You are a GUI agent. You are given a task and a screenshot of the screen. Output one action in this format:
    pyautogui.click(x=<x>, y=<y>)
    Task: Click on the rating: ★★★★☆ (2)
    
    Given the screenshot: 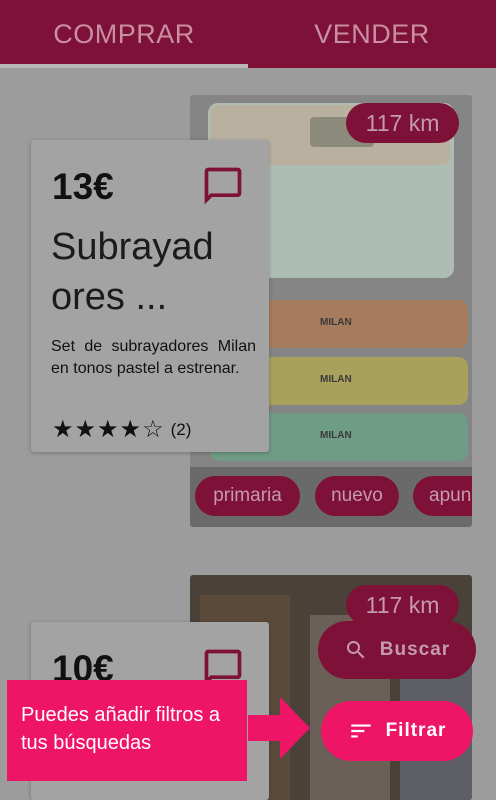 What is the action you would take?
    pyautogui.click(x=121, y=429)
    